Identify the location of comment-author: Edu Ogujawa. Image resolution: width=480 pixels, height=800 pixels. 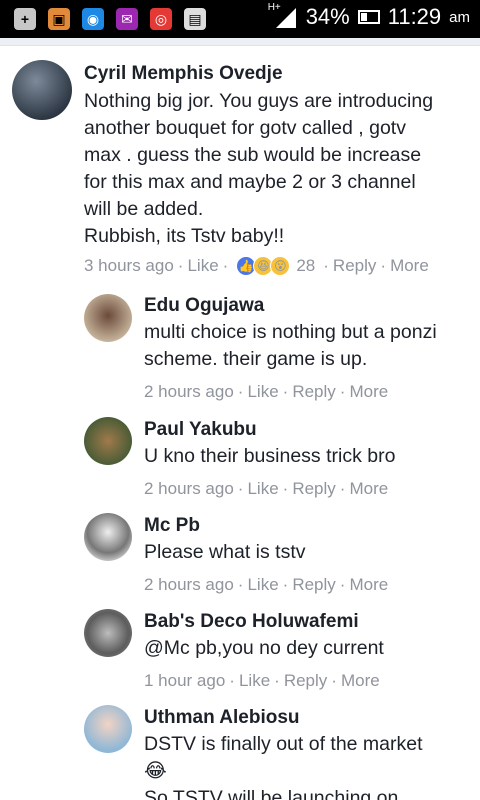
(204, 306).